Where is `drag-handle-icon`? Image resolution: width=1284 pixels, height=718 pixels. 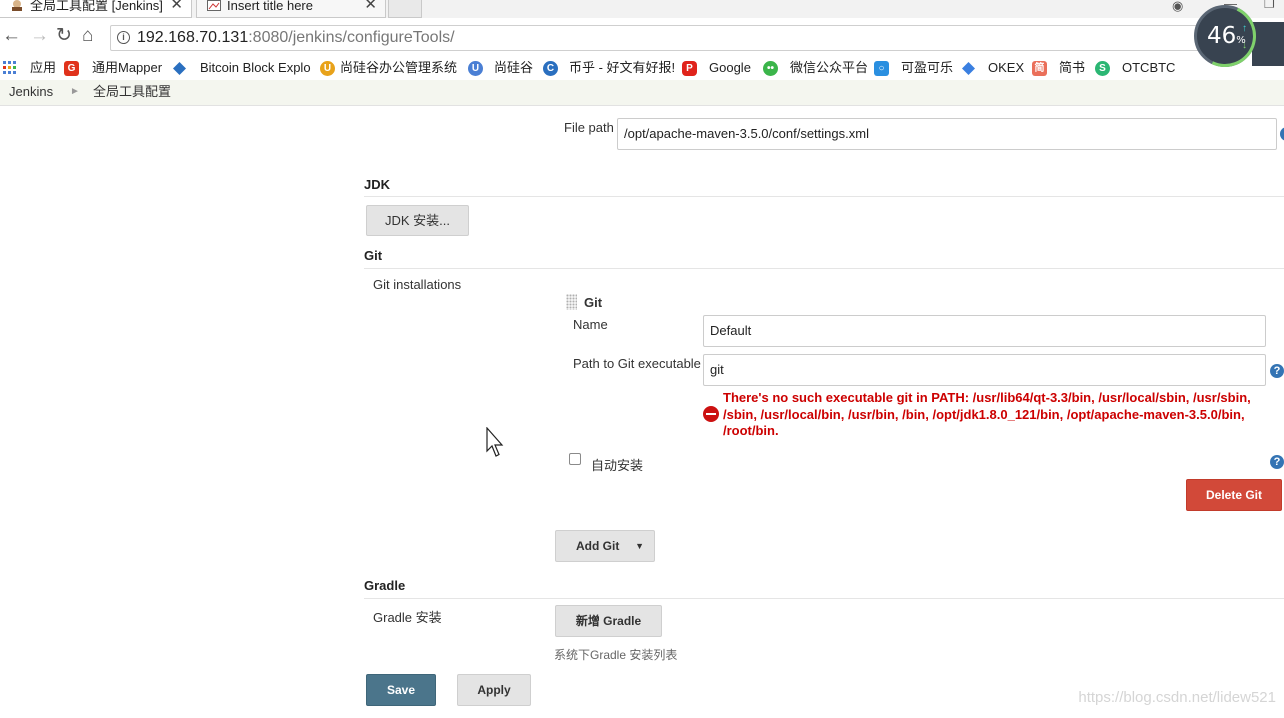
drag-handle-icon is located at coordinates (571, 302).